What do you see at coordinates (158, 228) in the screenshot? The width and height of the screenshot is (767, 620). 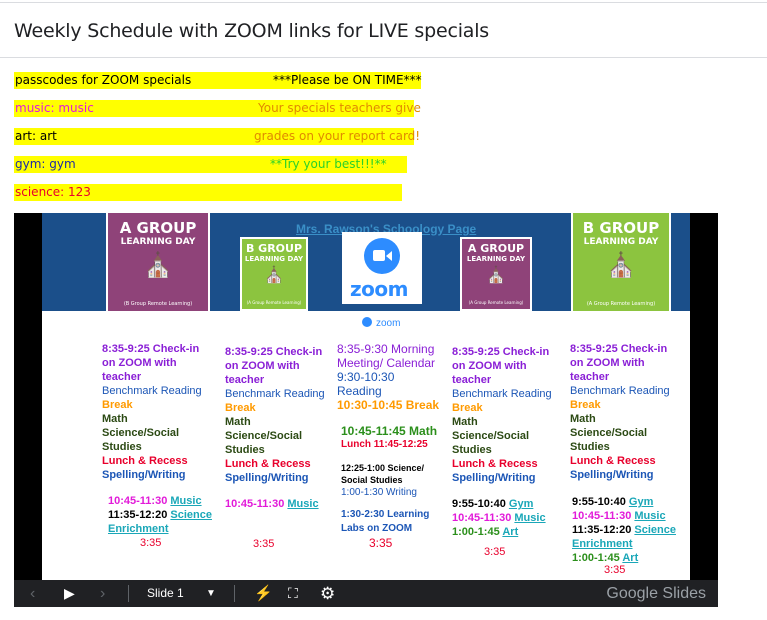 I see `badge-title: A GROUP` at bounding box center [158, 228].